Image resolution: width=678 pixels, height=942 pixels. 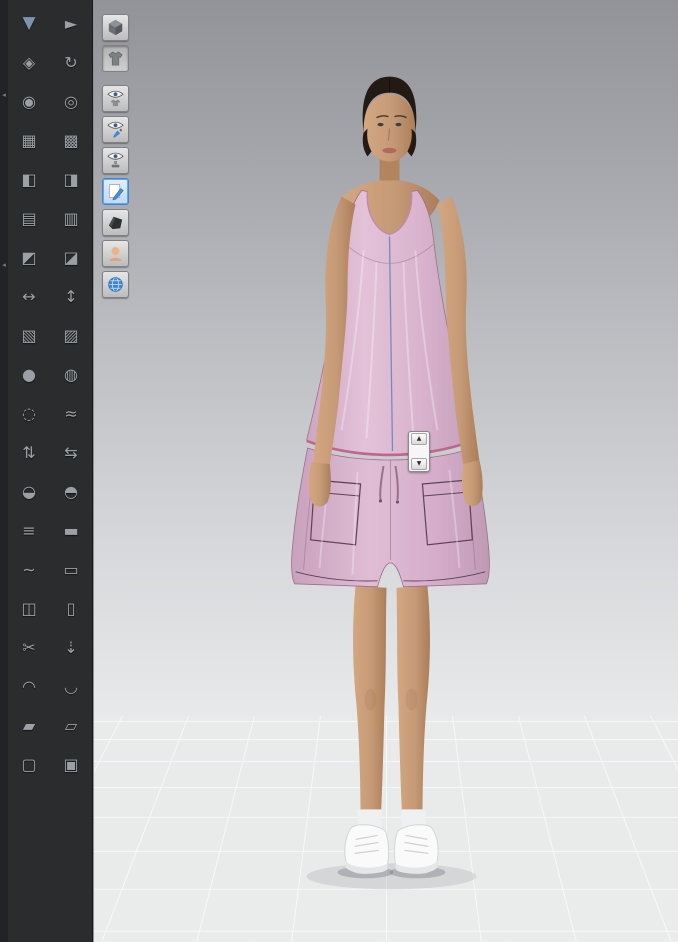 I want to click on binding-tool: ⇆, so click(x=71, y=452).